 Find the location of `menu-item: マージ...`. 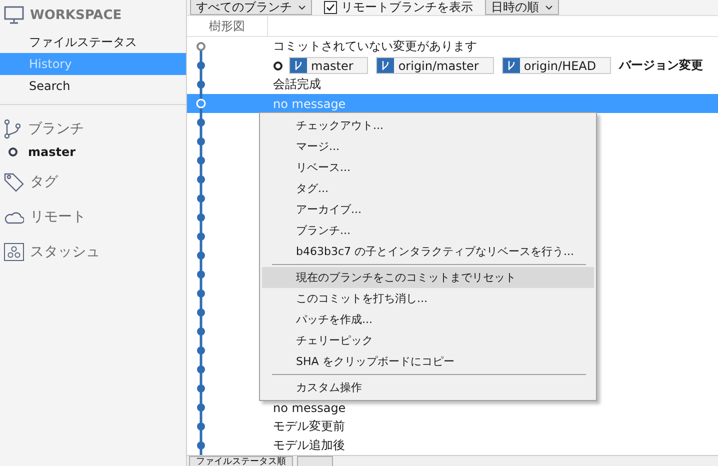

menu-item: マージ... is located at coordinates (428, 146).